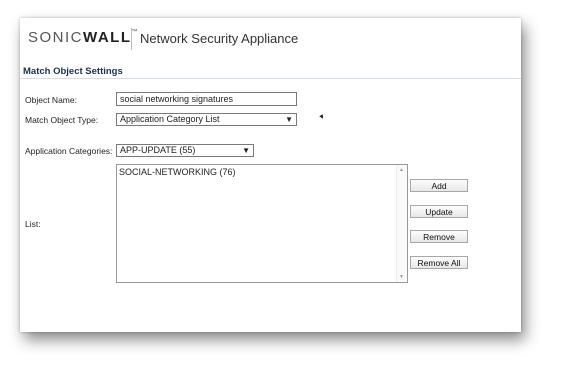 The width and height of the screenshot is (563, 375). Describe the element at coordinates (33, 224) in the screenshot. I see `list-label: List:` at that location.